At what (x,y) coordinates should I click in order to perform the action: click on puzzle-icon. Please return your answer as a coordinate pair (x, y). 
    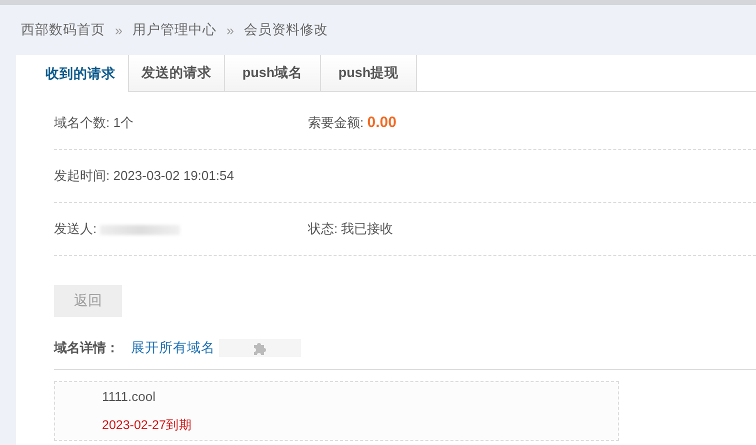
    Looking at the image, I should click on (260, 348).